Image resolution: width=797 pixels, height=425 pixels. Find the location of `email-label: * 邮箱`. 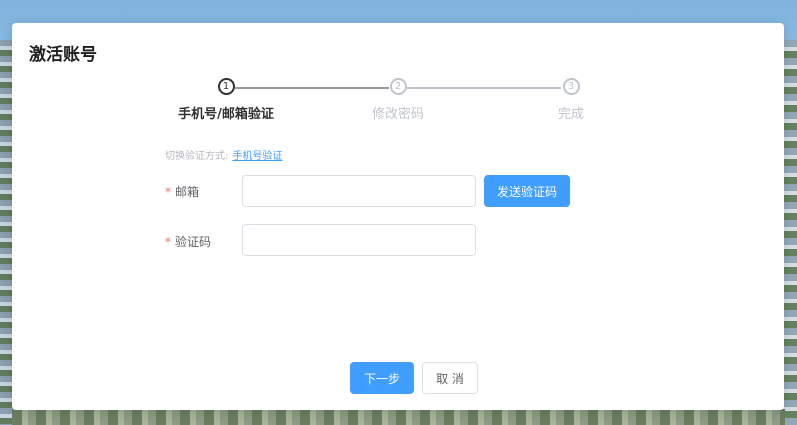

email-label: * 邮箱 is located at coordinates (182, 191).